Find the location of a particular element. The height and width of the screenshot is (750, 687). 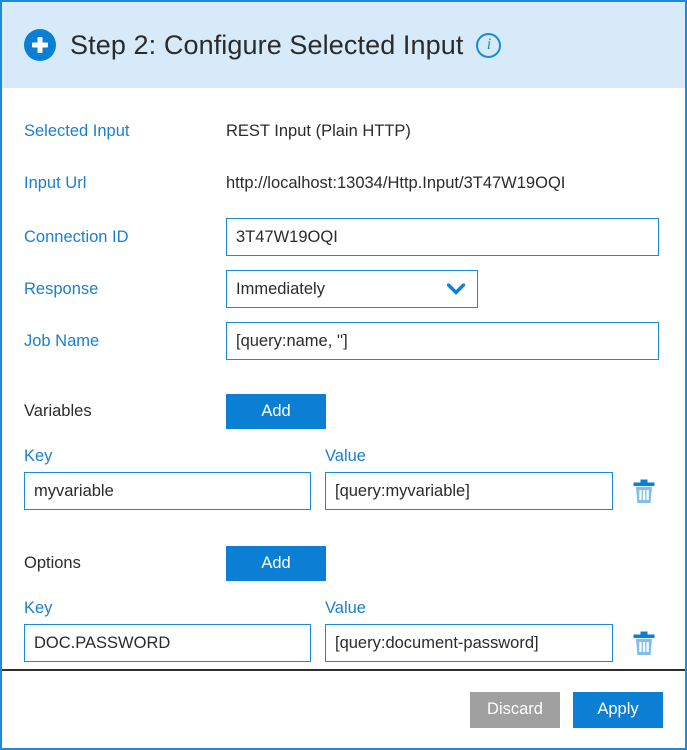

dialog-header: Step 2: Configure Selected Input i is located at coordinates (343, 45).